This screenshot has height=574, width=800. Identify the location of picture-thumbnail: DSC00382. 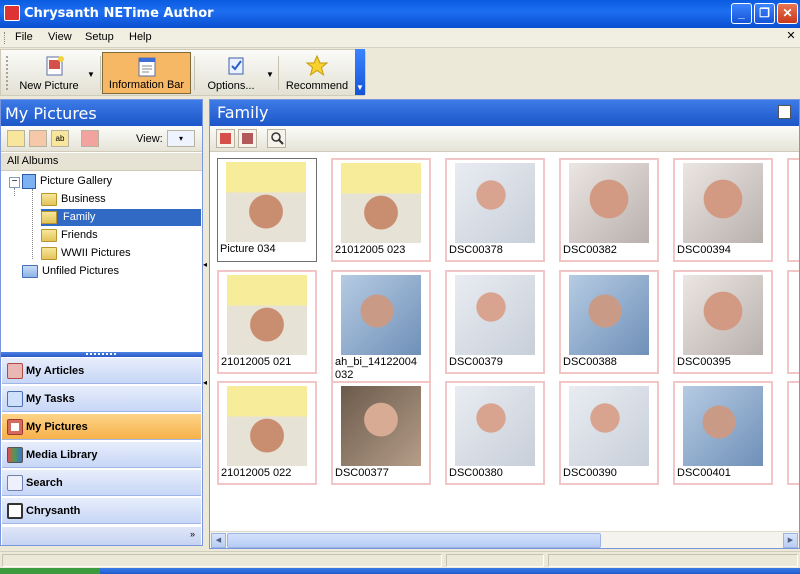
(609, 210).